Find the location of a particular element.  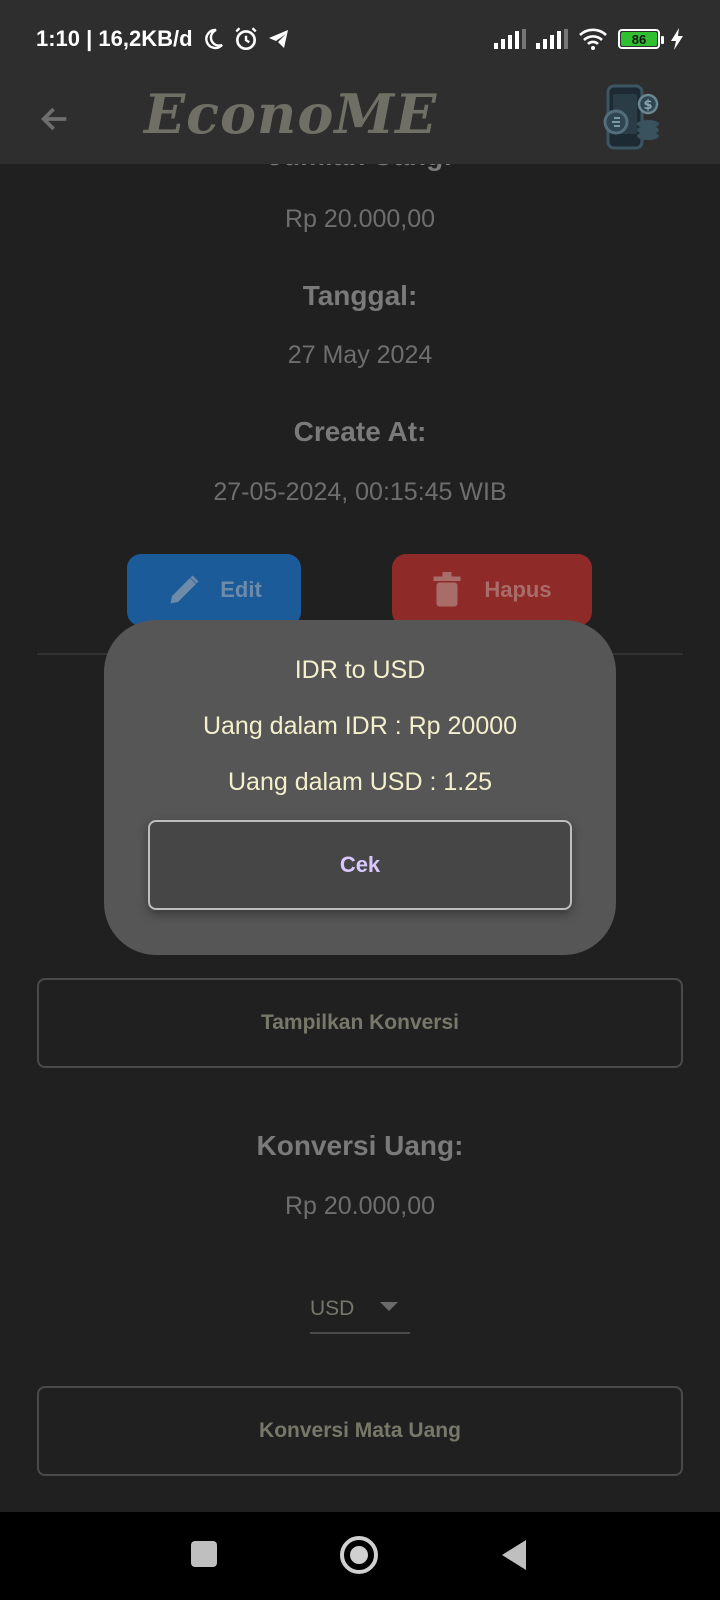

check-button: Cek is located at coordinates (360, 865).